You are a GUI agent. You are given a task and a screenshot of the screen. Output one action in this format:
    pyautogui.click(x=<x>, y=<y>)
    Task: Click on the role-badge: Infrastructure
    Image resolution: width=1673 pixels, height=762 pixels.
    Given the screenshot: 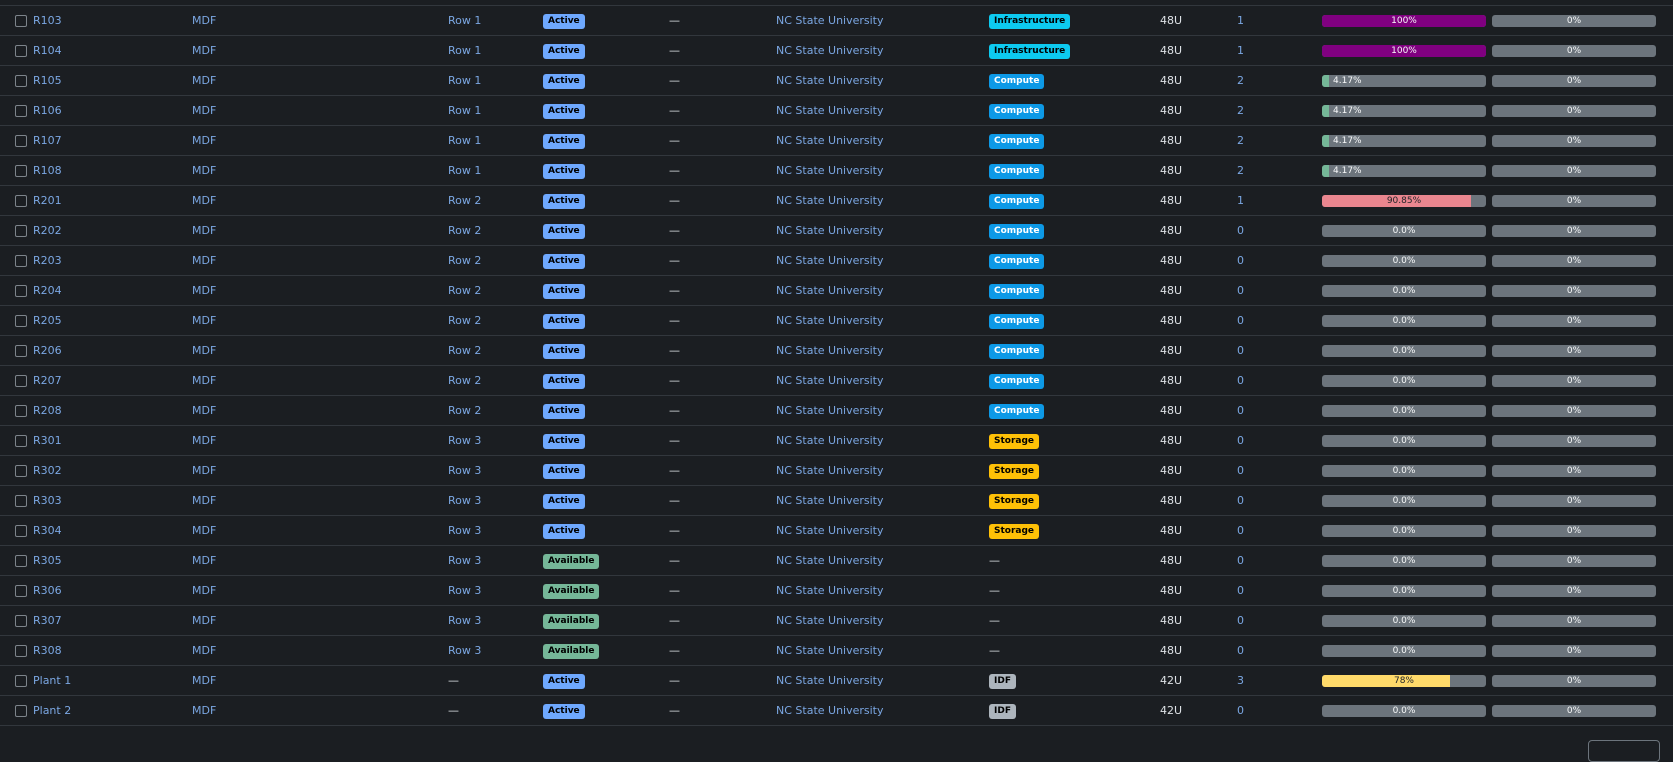 What is the action you would take?
    pyautogui.click(x=1030, y=51)
    